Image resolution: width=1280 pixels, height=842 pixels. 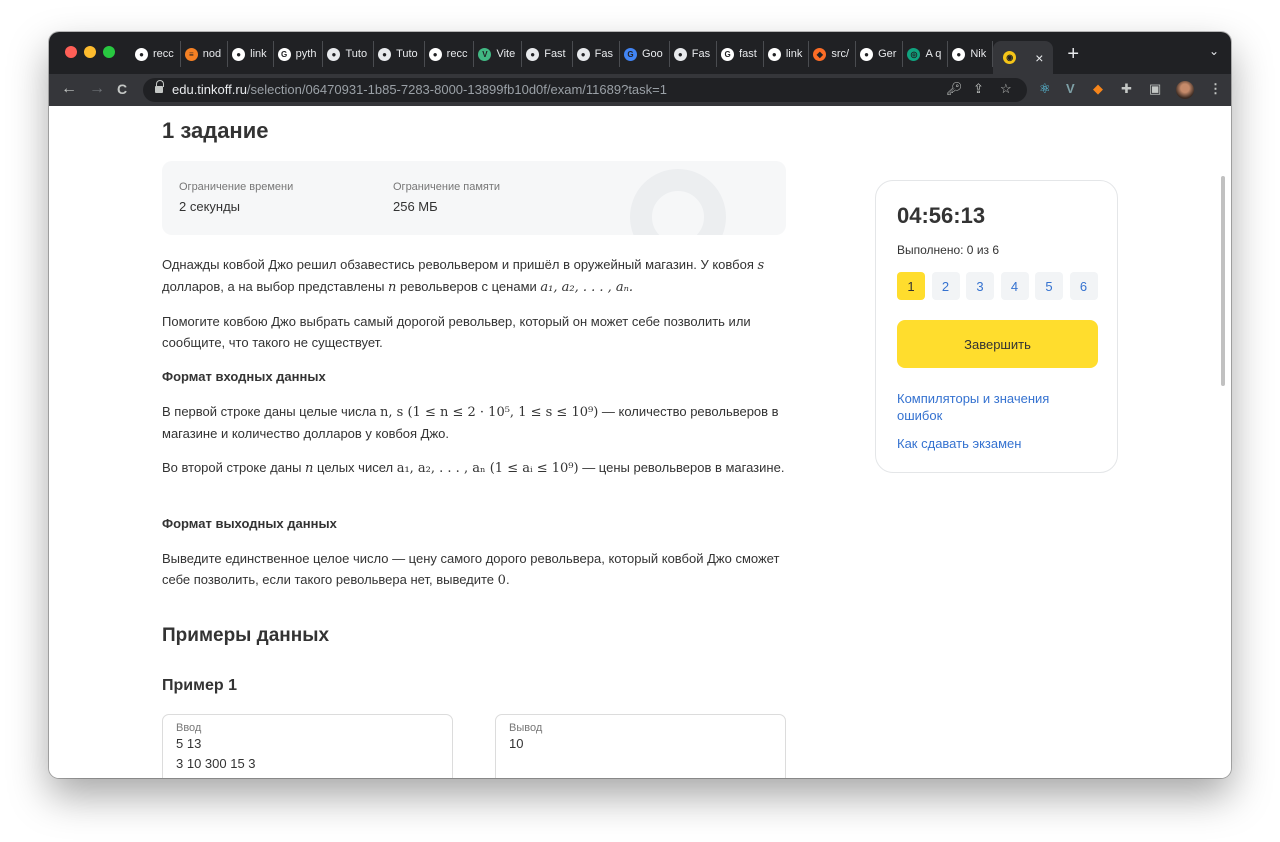 I want to click on browser-tab: ● Ger, so click(x=880, y=54).